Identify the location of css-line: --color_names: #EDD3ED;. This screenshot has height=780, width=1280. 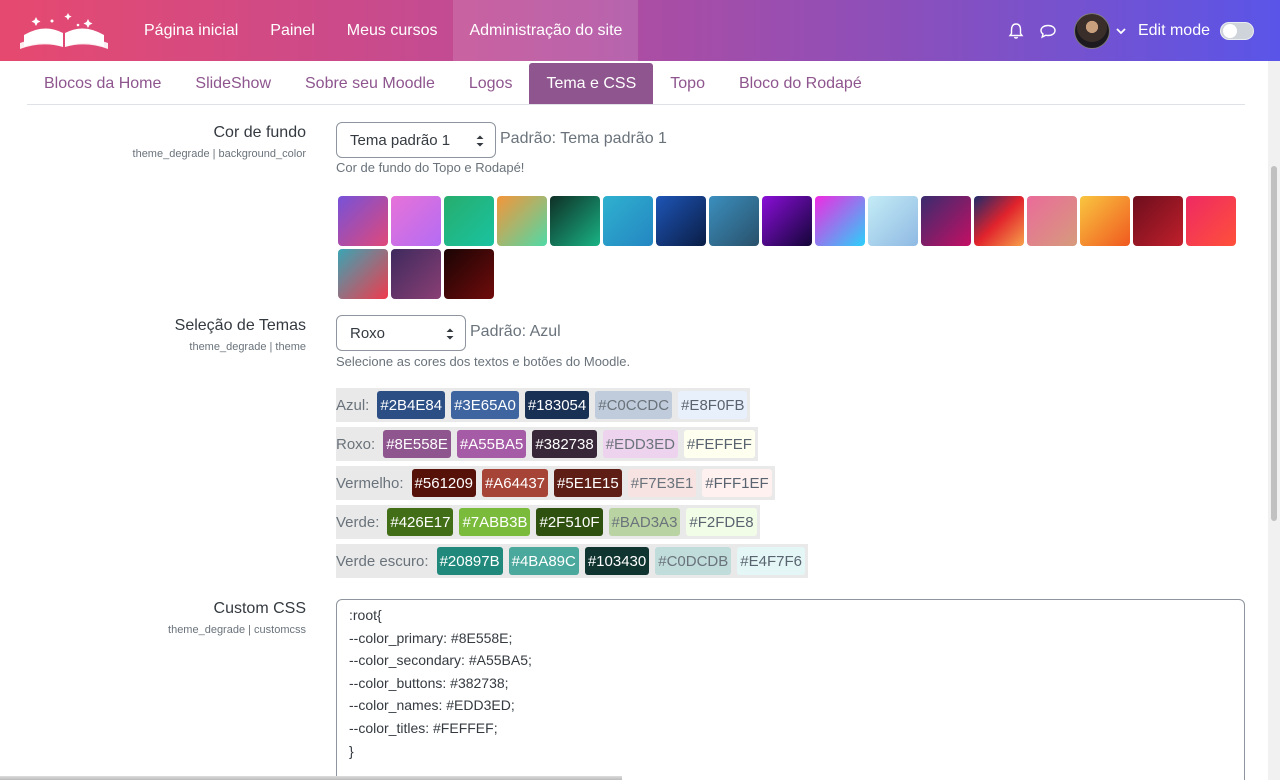
(432, 705).